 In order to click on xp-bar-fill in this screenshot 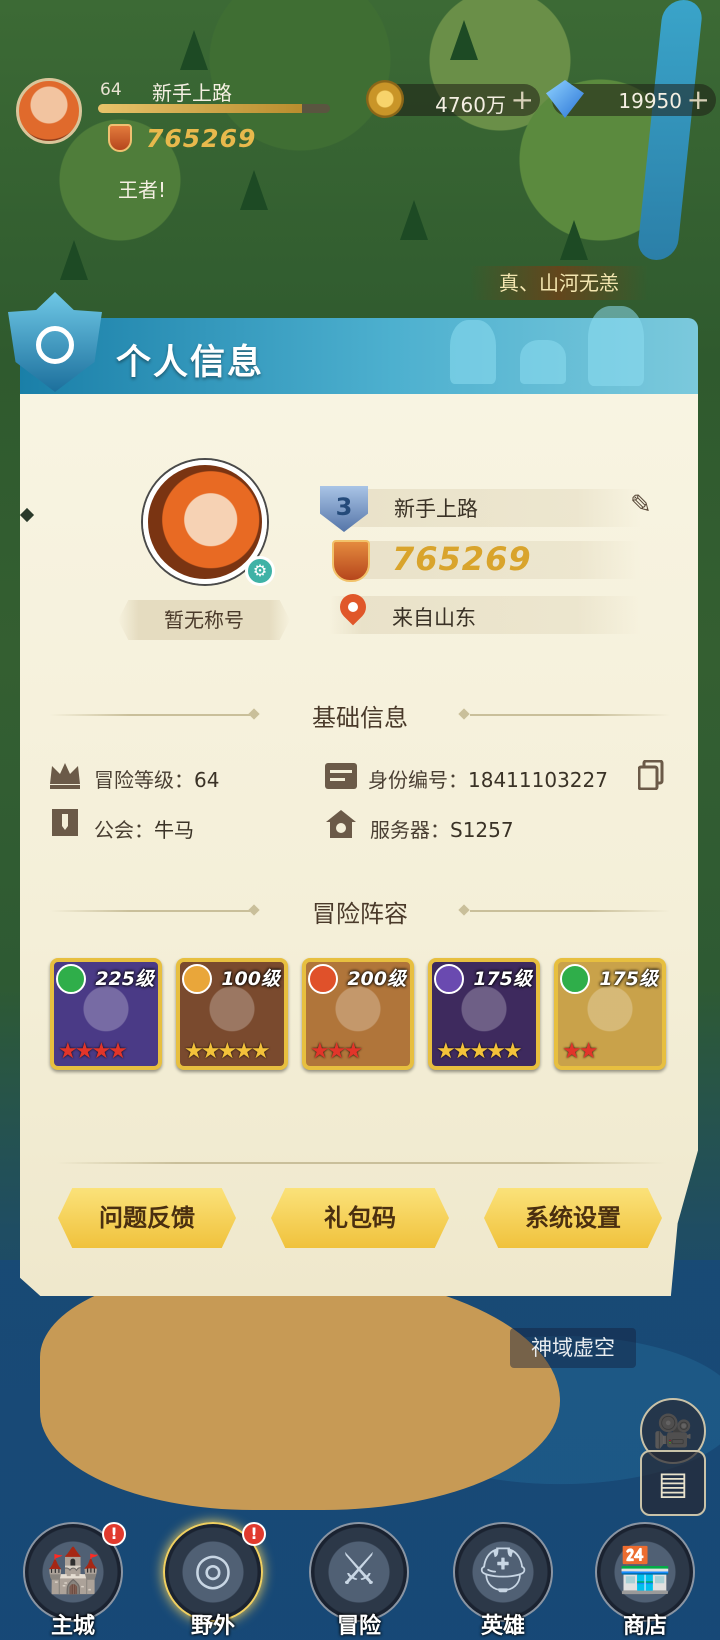, I will do `click(200, 108)`.